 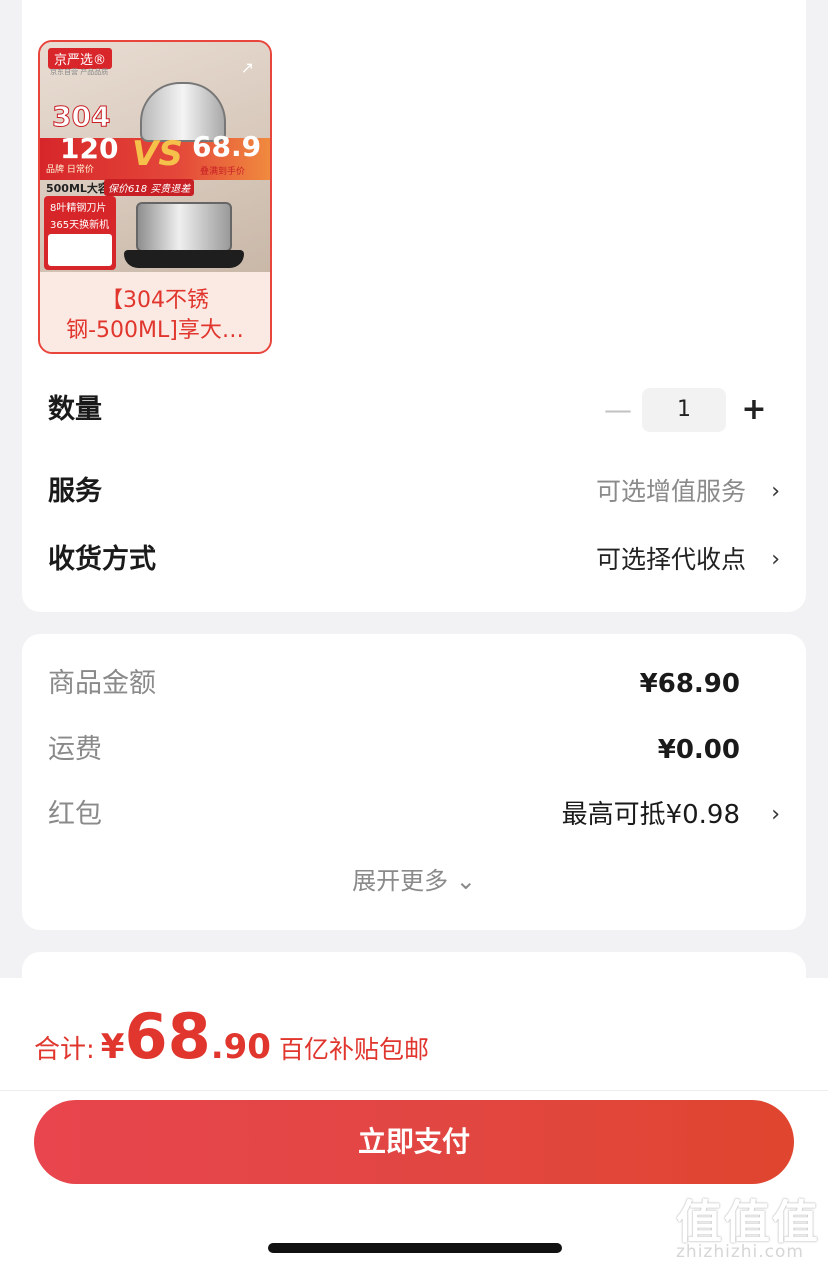 What do you see at coordinates (740, 1252) in the screenshot?
I see `watermark-site: zhizhizhi.com` at bounding box center [740, 1252].